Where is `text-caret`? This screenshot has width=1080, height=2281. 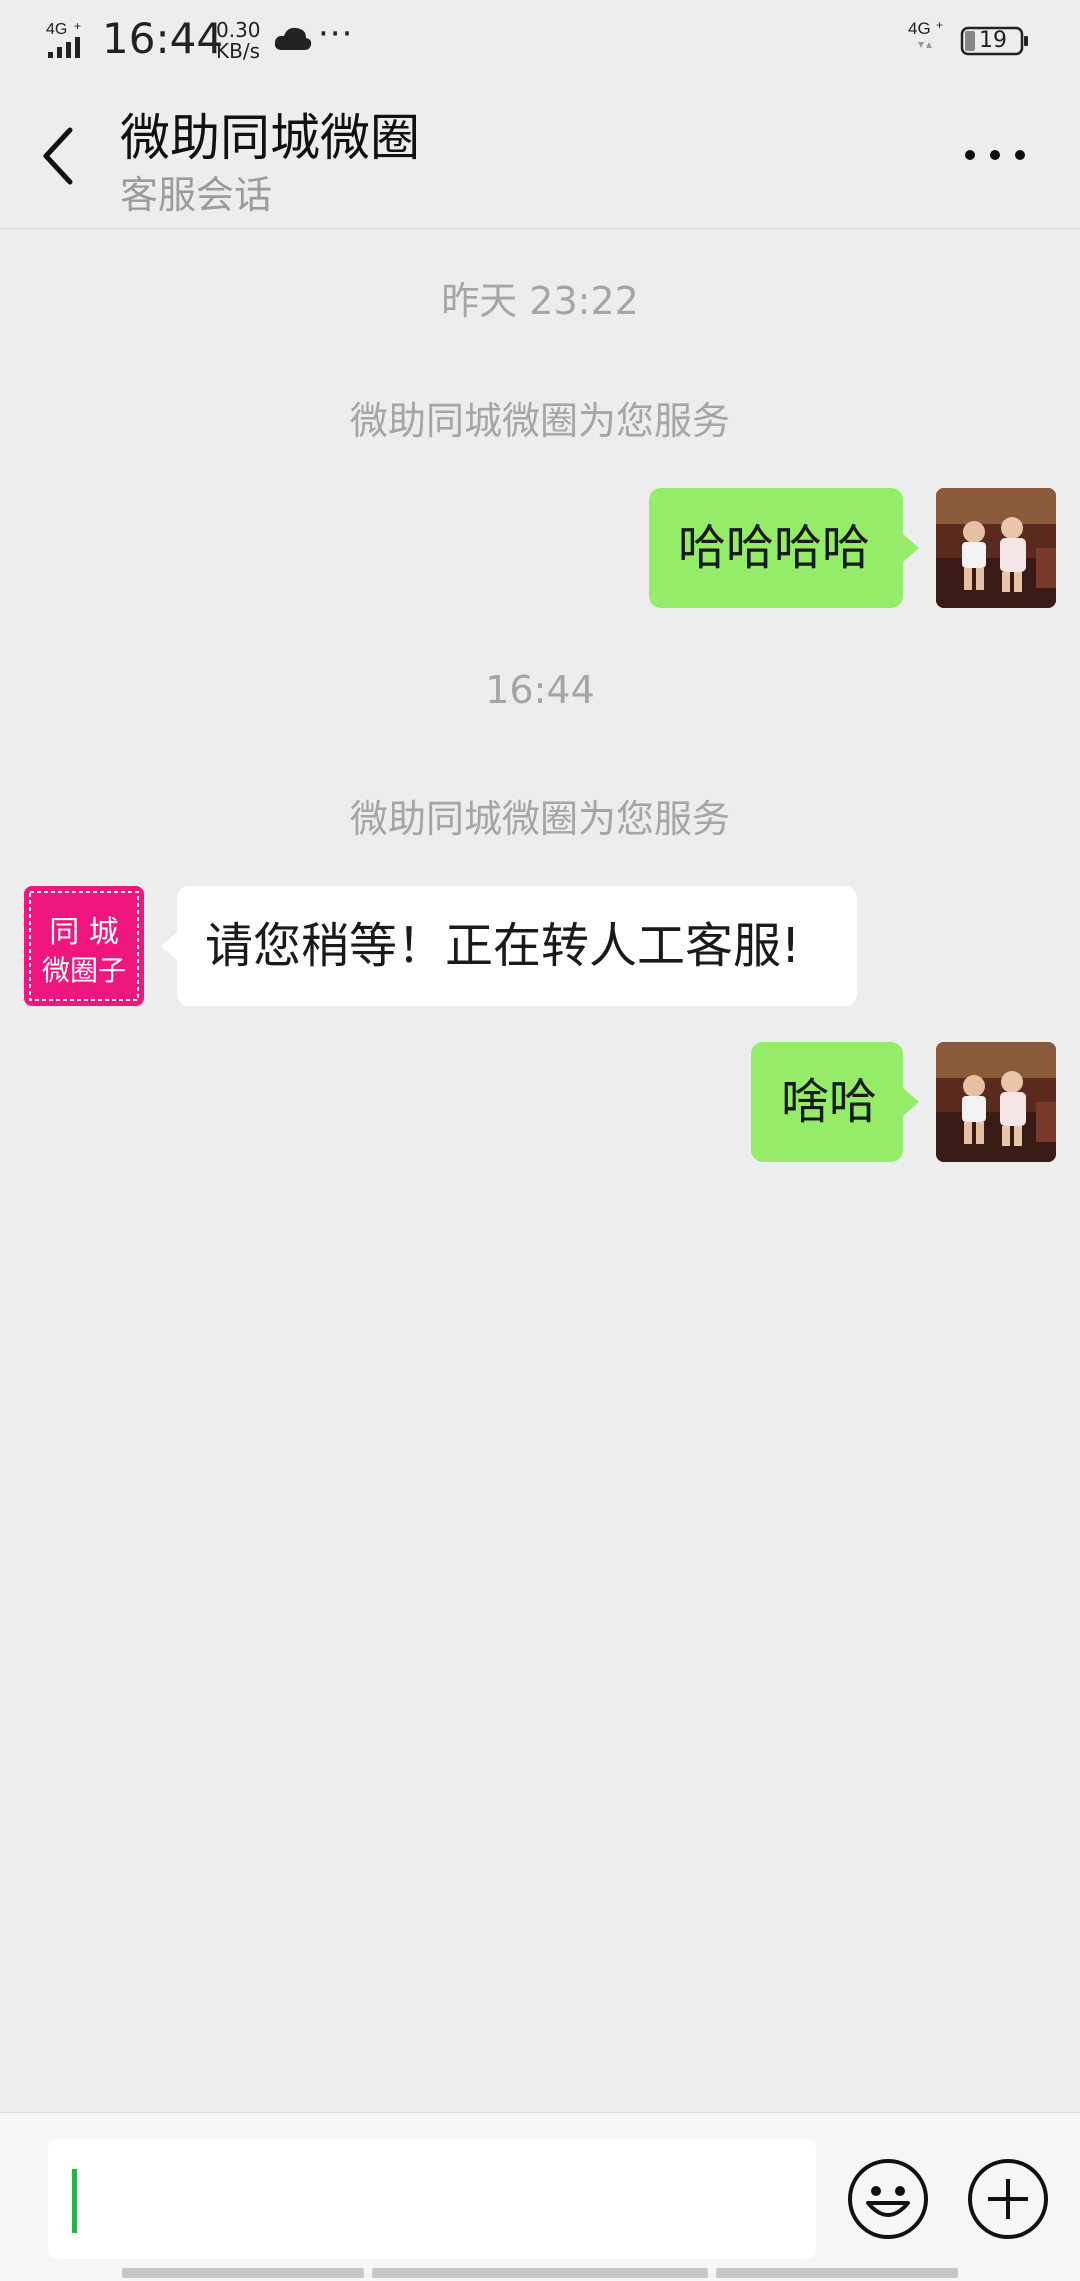 text-caret is located at coordinates (74, 2201).